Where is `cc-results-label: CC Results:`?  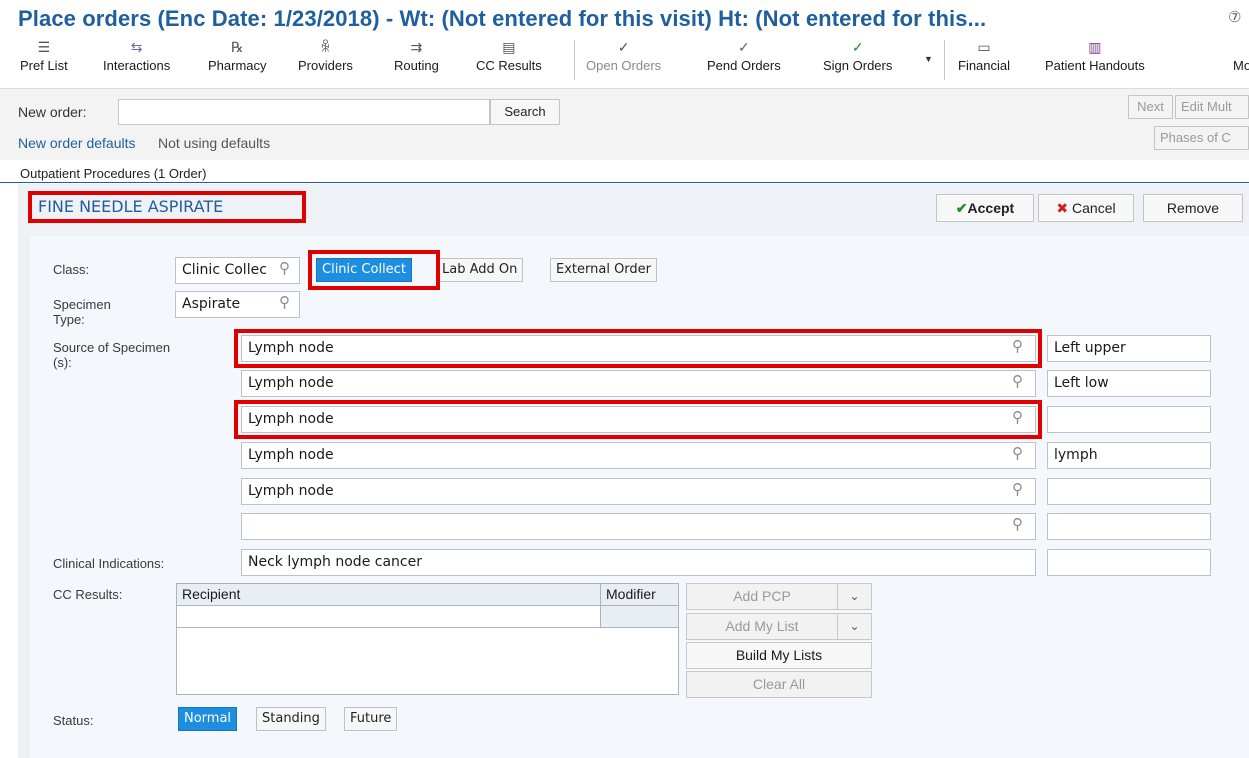 cc-results-label: CC Results: is located at coordinates (88, 594).